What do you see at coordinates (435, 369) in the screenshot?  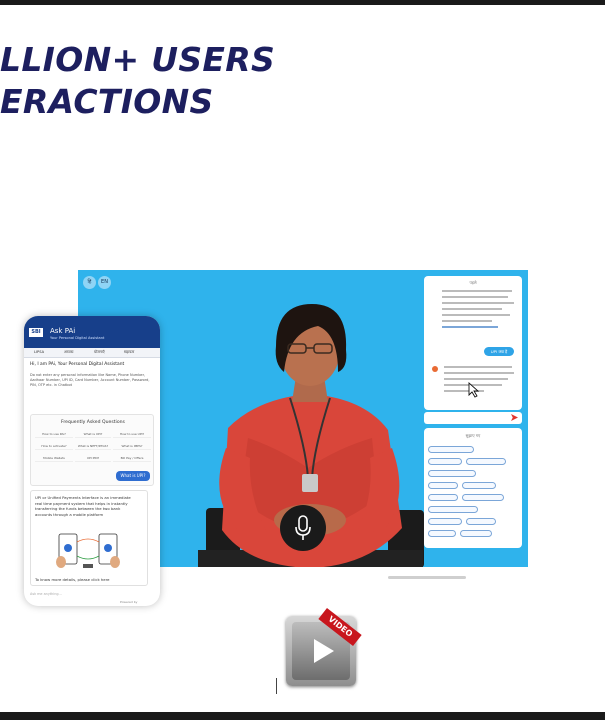 I see `bot-avatar` at bounding box center [435, 369].